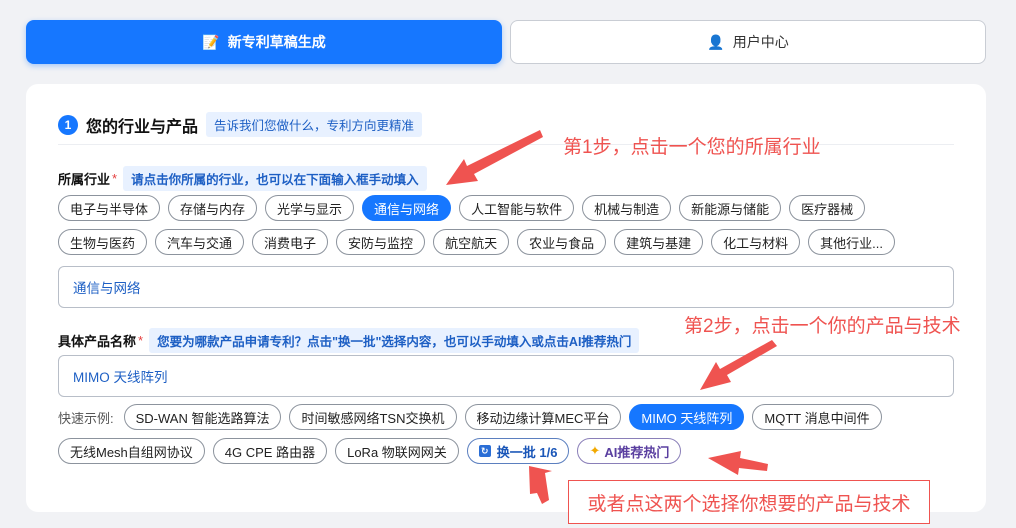 The width and height of the screenshot is (1016, 528). What do you see at coordinates (394, 340) in the screenshot?
I see `product-hint: 您要为哪款产品申请专利？点击"换一批"选择内容，也可以手动填入或点击AI推荐热门` at bounding box center [394, 340].